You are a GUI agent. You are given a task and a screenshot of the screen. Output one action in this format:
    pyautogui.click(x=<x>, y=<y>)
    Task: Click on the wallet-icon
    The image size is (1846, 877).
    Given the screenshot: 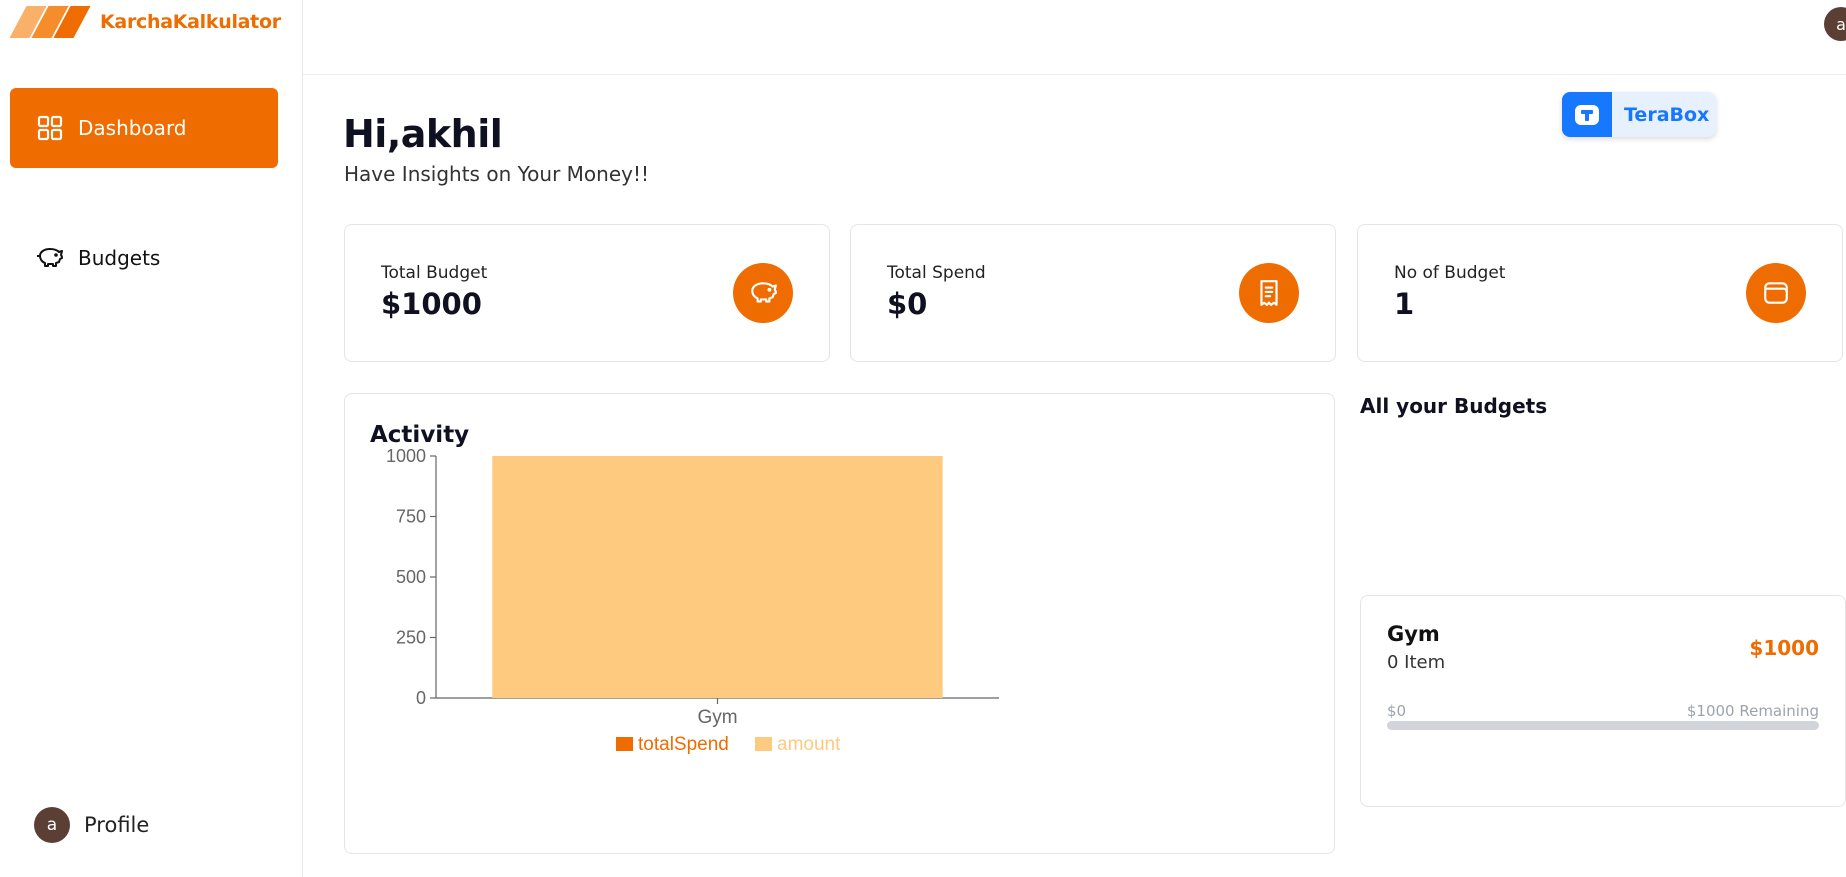 What is the action you would take?
    pyautogui.click(x=1776, y=293)
    